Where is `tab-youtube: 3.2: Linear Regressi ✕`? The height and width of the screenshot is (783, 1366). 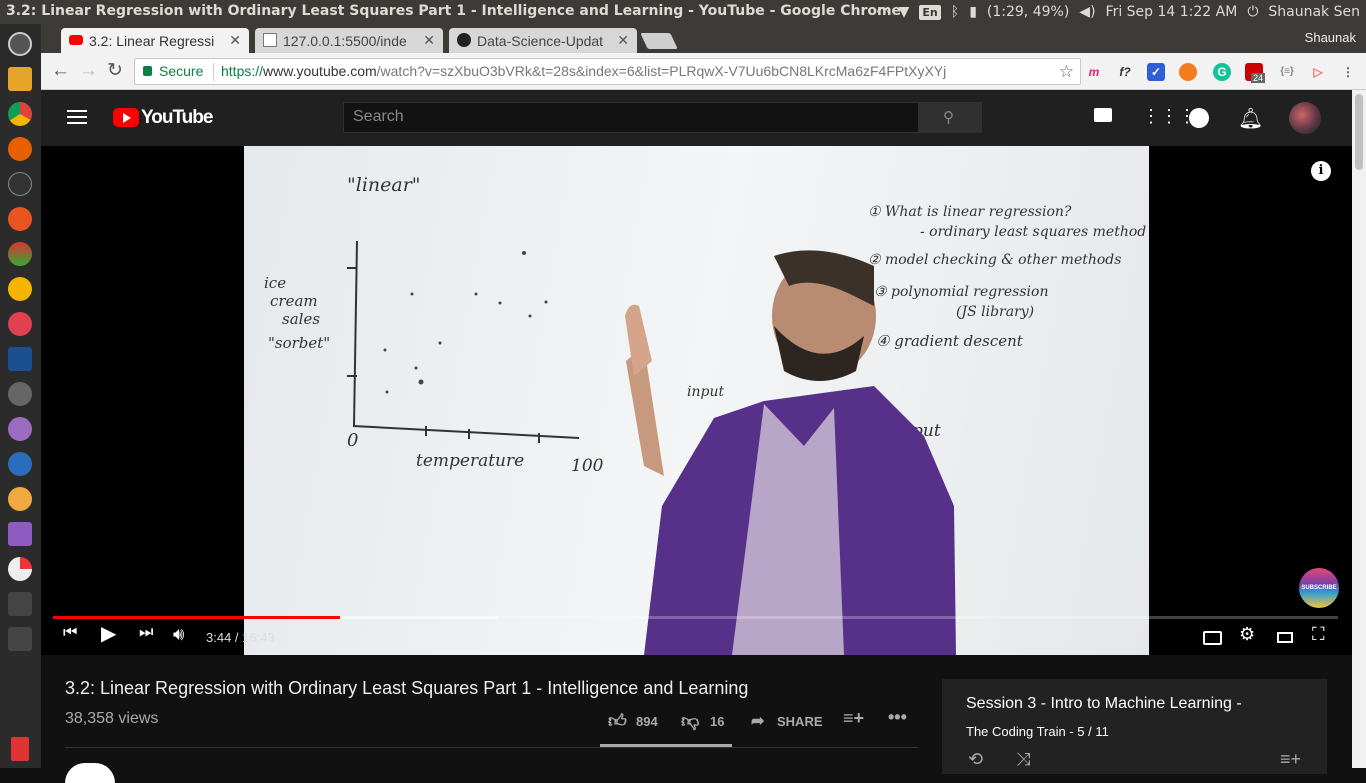 tab-youtube: 3.2: Linear Regressi ✕ is located at coordinates (155, 40).